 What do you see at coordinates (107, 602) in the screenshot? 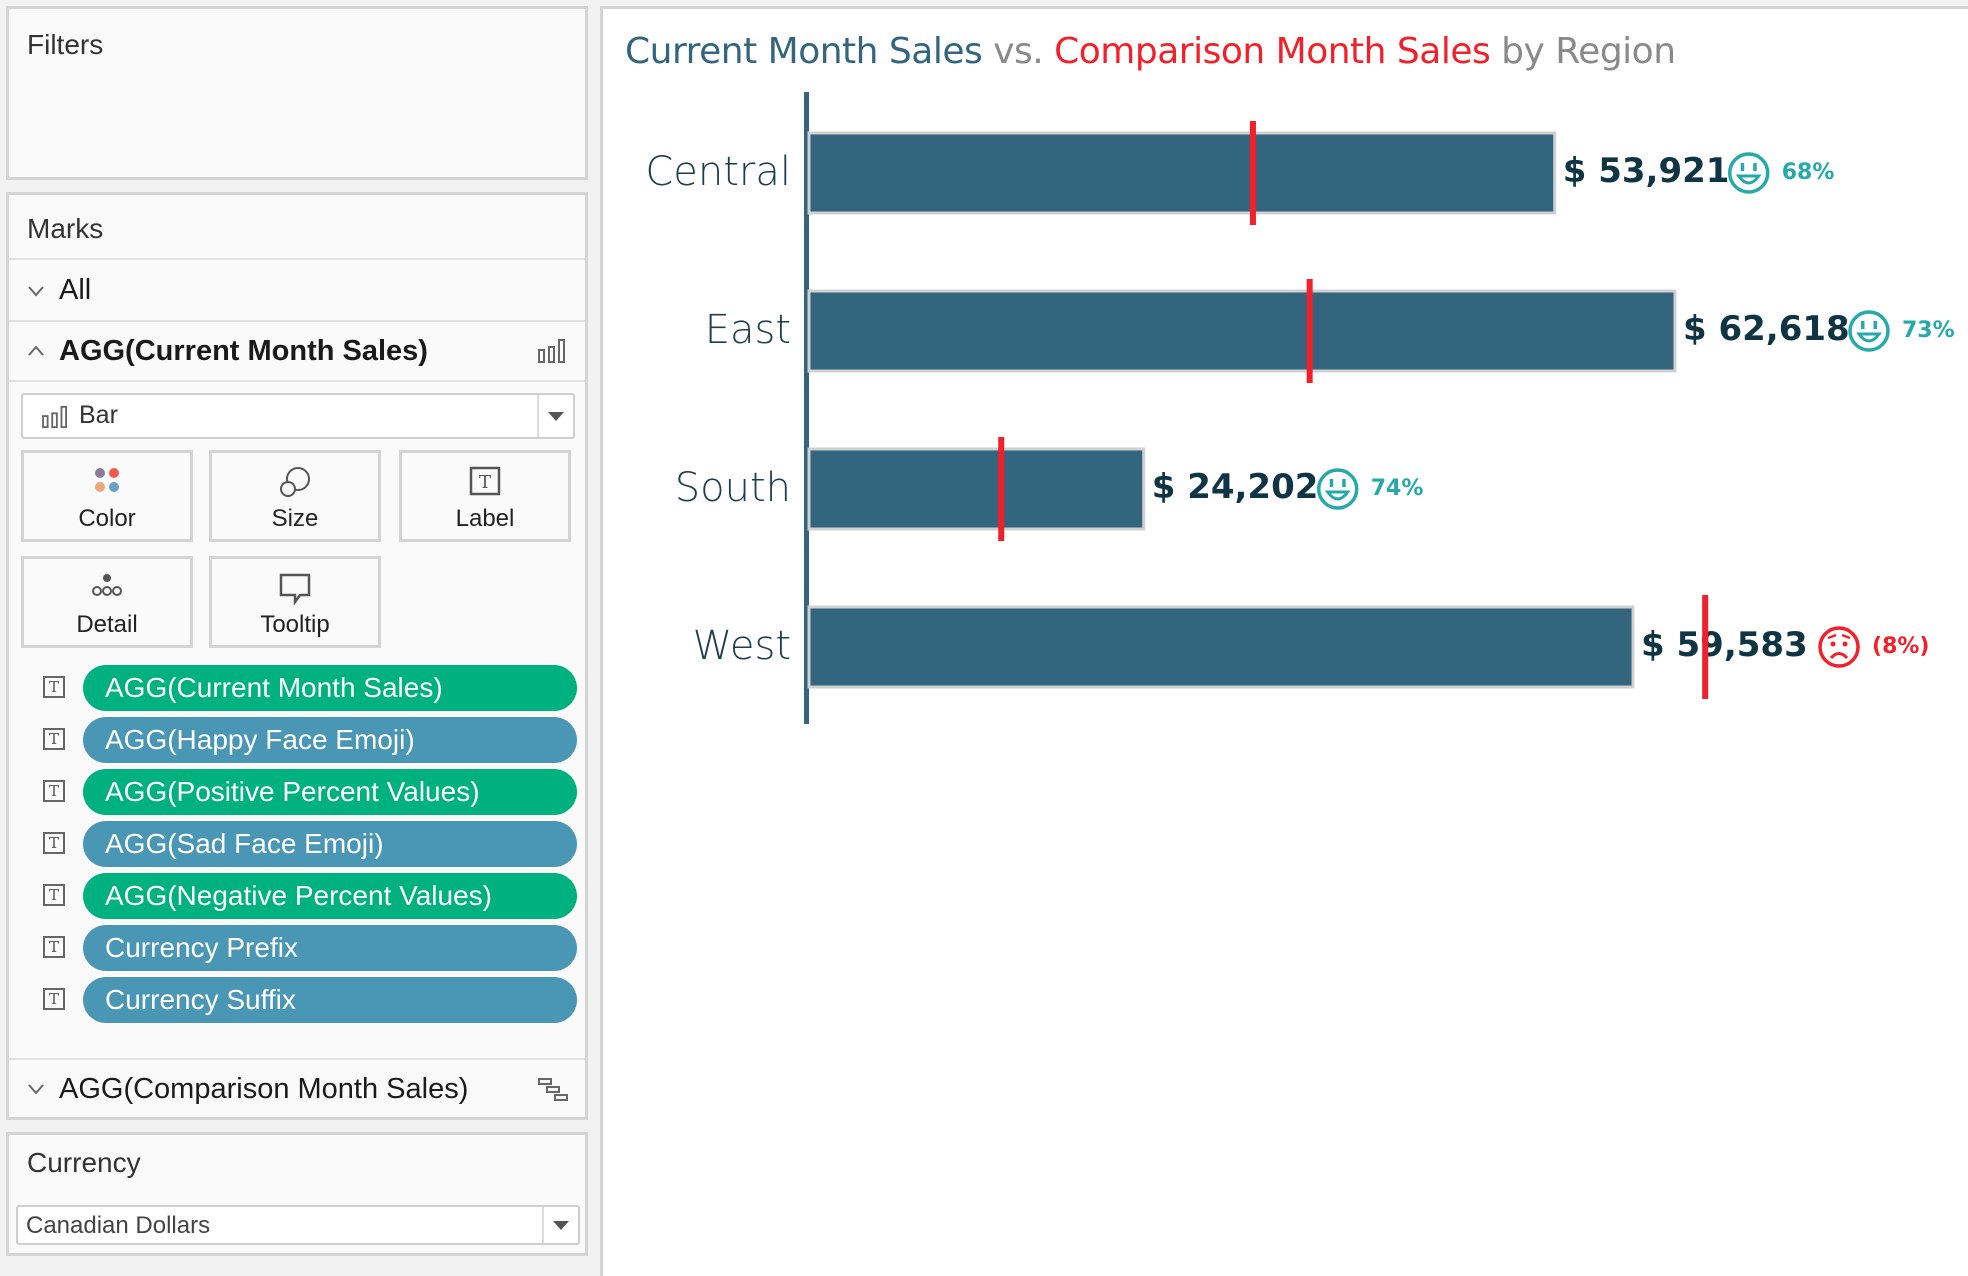
I see `detail-button: Detail` at bounding box center [107, 602].